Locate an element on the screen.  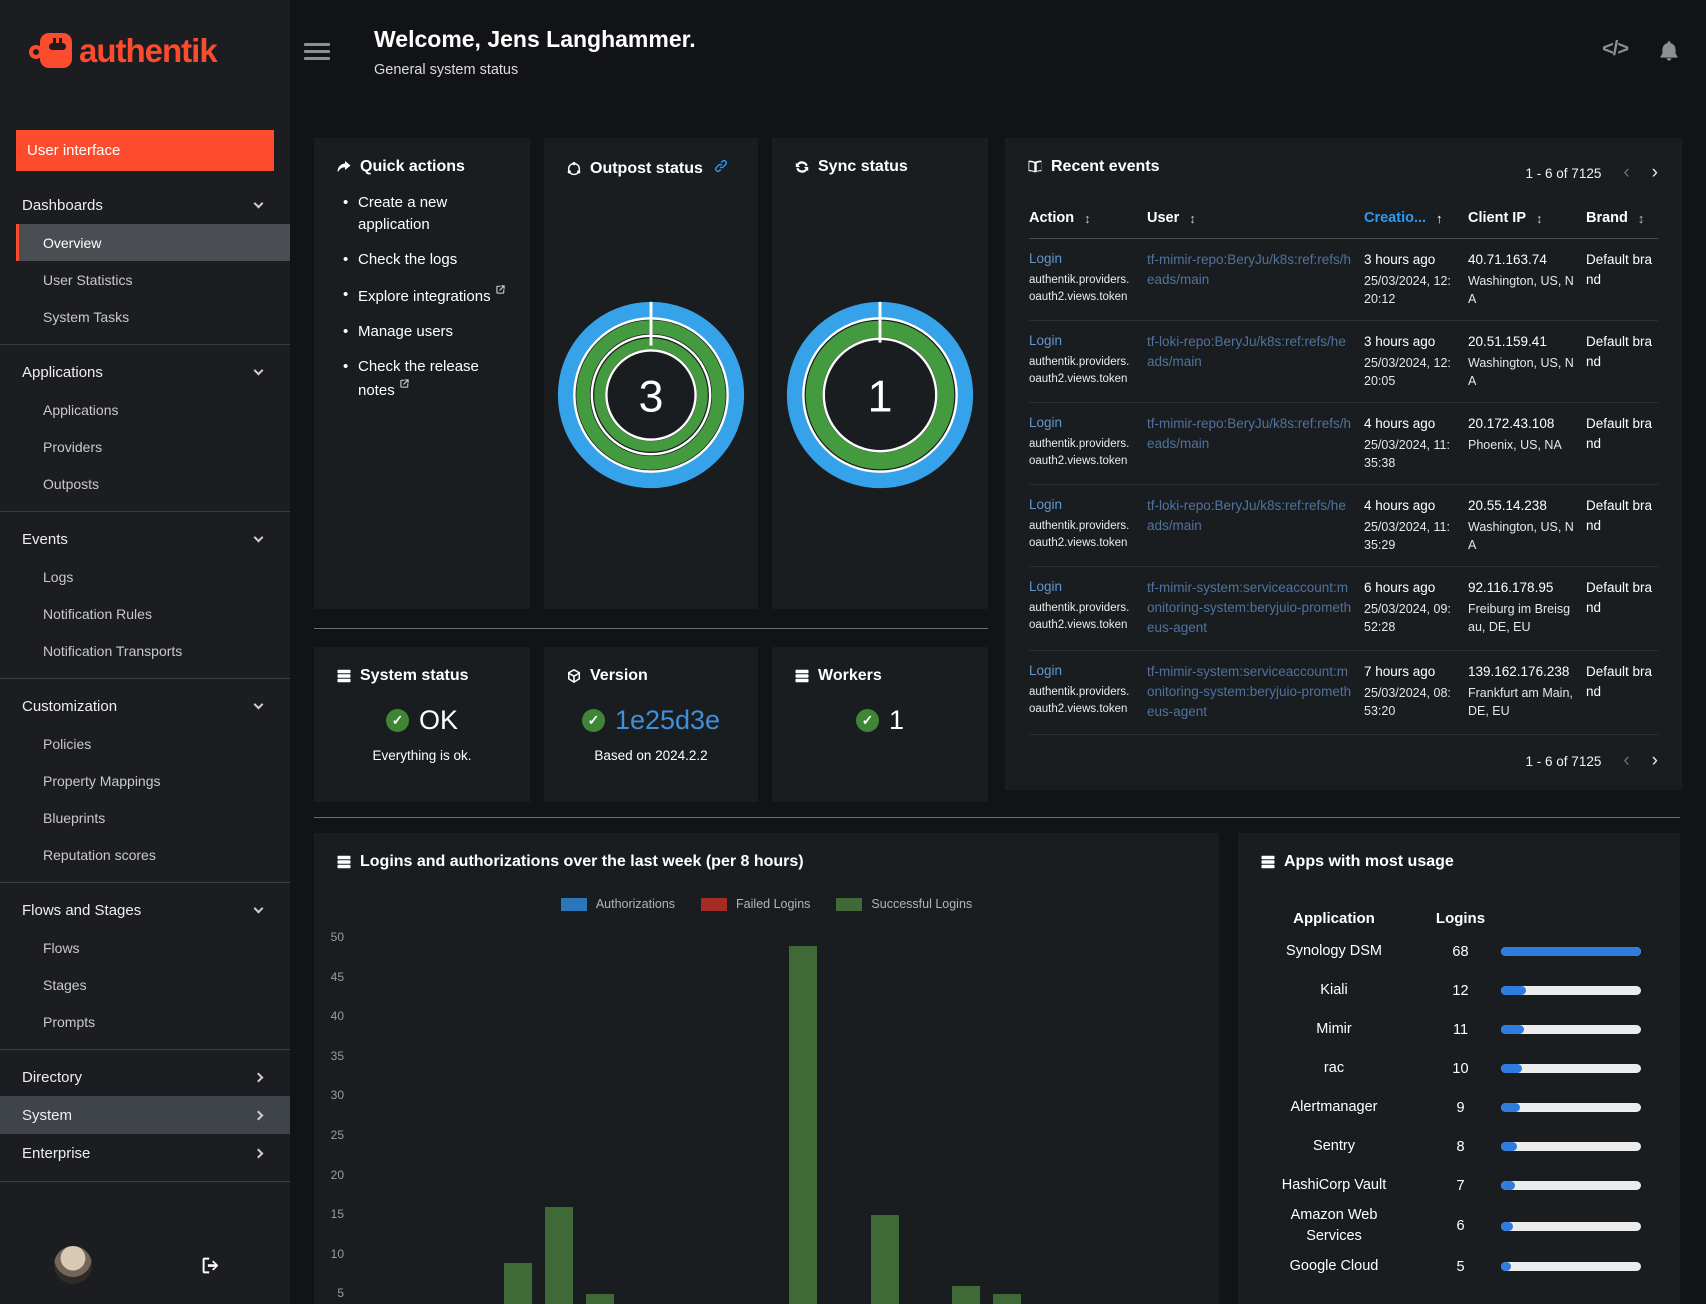
sidebar-group-directory: Directory is located at coordinates (145, 1077).